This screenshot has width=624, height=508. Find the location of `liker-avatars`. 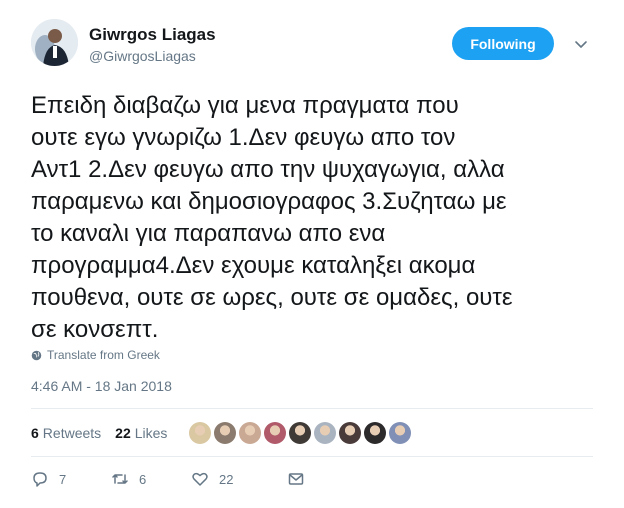

liker-avatars is located at coordinates (301, 433).